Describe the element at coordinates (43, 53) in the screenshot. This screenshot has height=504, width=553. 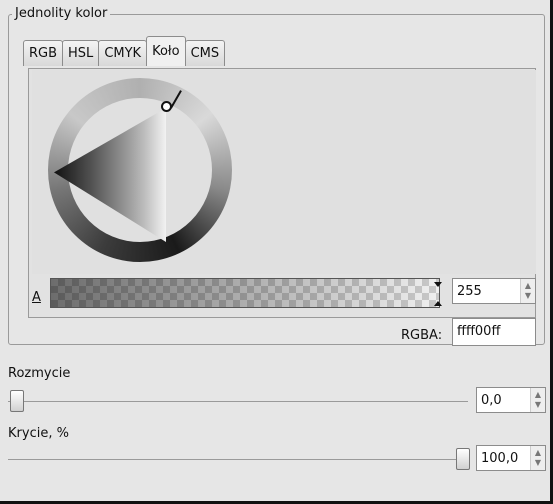
I see `tab-rgb: RGB` at that location.